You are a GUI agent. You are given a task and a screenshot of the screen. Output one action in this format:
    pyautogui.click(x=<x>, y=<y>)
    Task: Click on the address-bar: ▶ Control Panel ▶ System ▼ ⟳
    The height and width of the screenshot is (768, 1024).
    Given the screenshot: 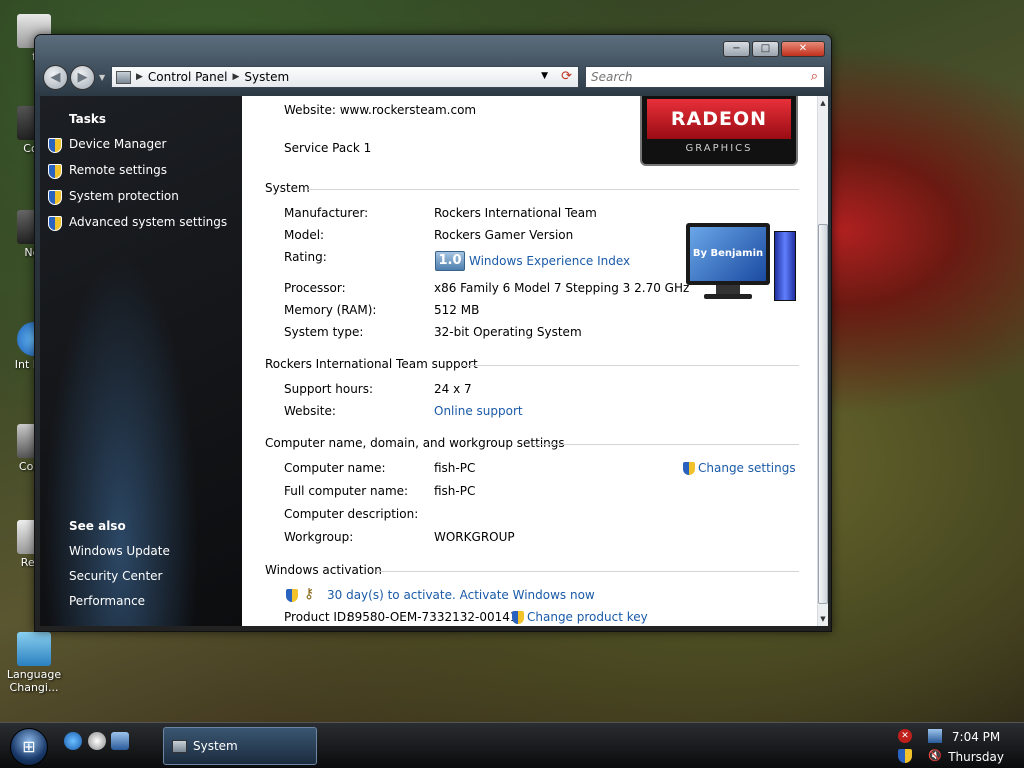 What is the action you would take?
    pyautogui.click(x=345, y=77)
    